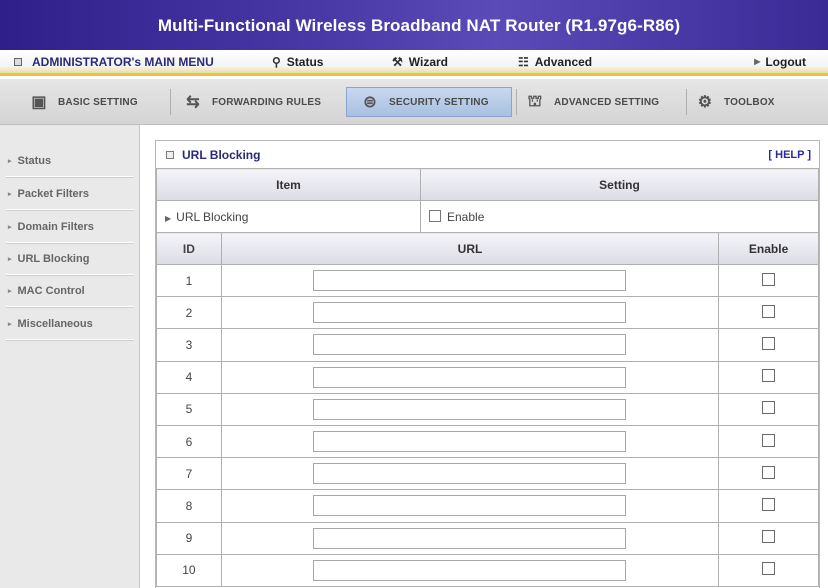  I want to click on column-header-id: ID, so click(189, 248).